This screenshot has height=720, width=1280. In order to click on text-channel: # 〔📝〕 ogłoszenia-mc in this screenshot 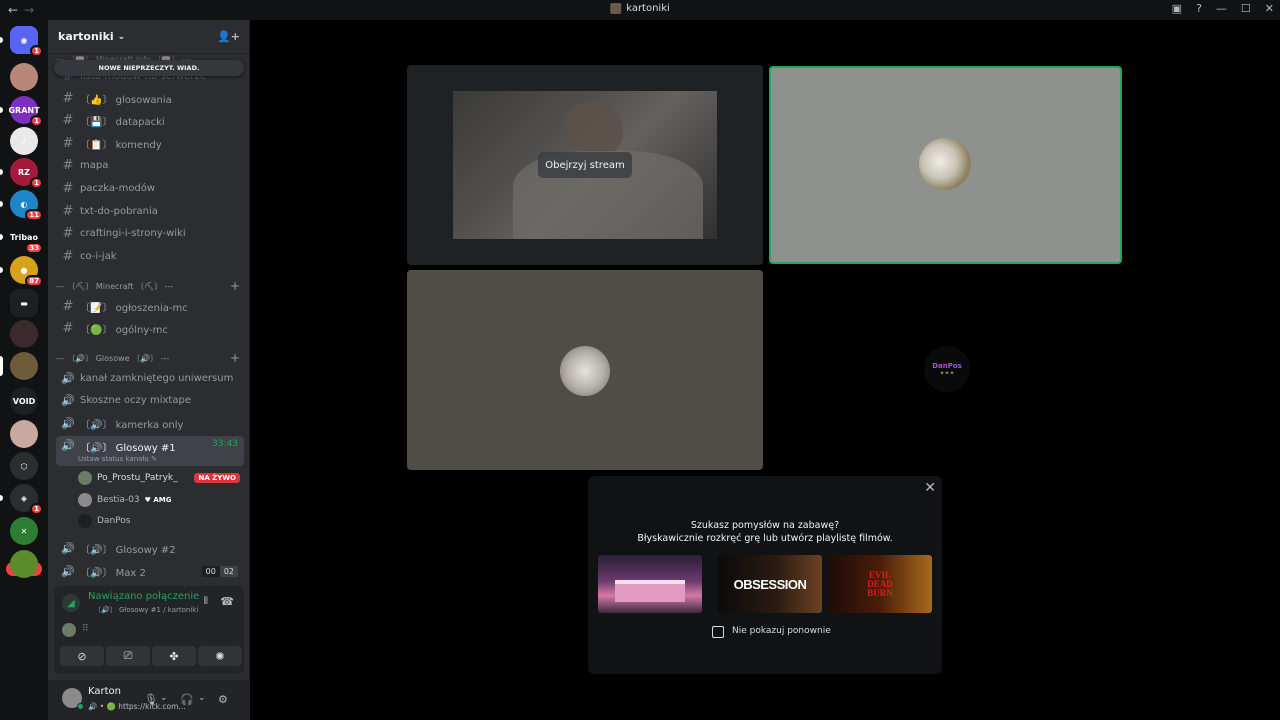, I will do `click(150, 306)`.